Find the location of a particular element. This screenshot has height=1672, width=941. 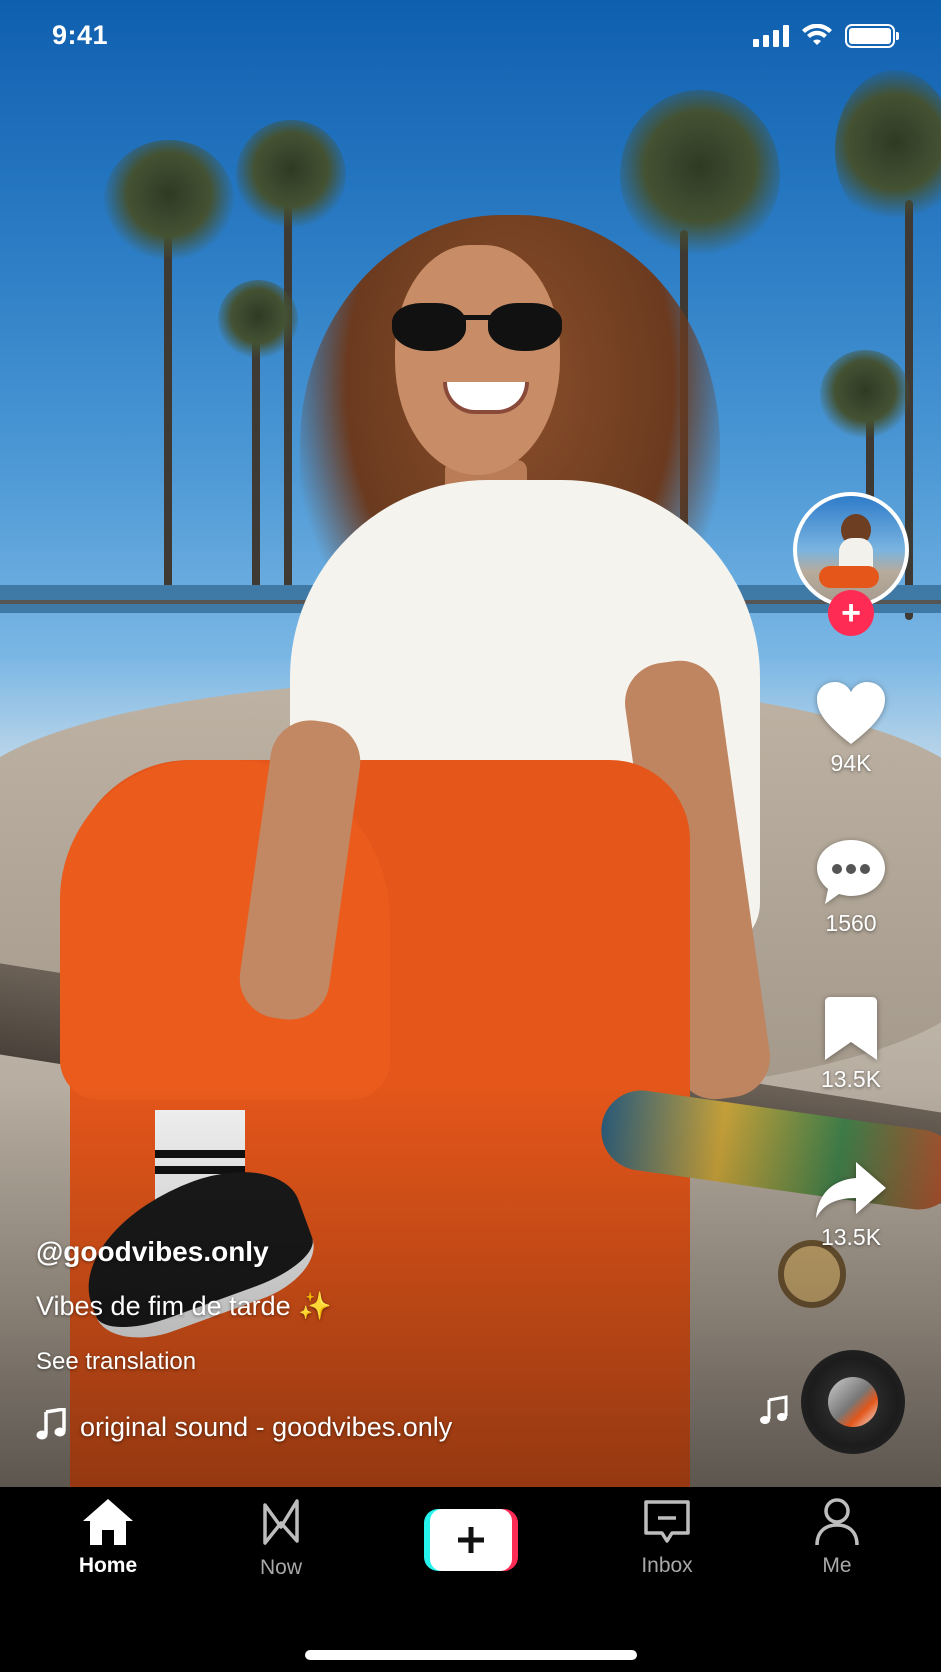

share-arrow-icon is located at coordinates (851, 1190).